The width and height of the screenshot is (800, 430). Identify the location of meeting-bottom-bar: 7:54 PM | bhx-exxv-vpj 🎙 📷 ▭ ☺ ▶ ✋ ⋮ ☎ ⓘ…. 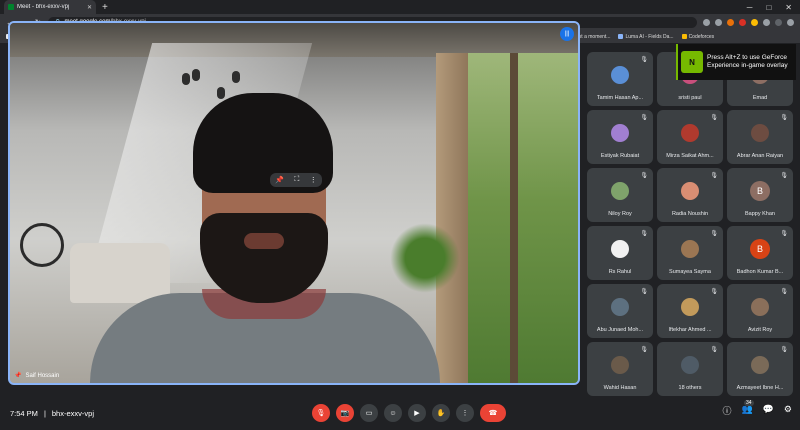
(400, 413).